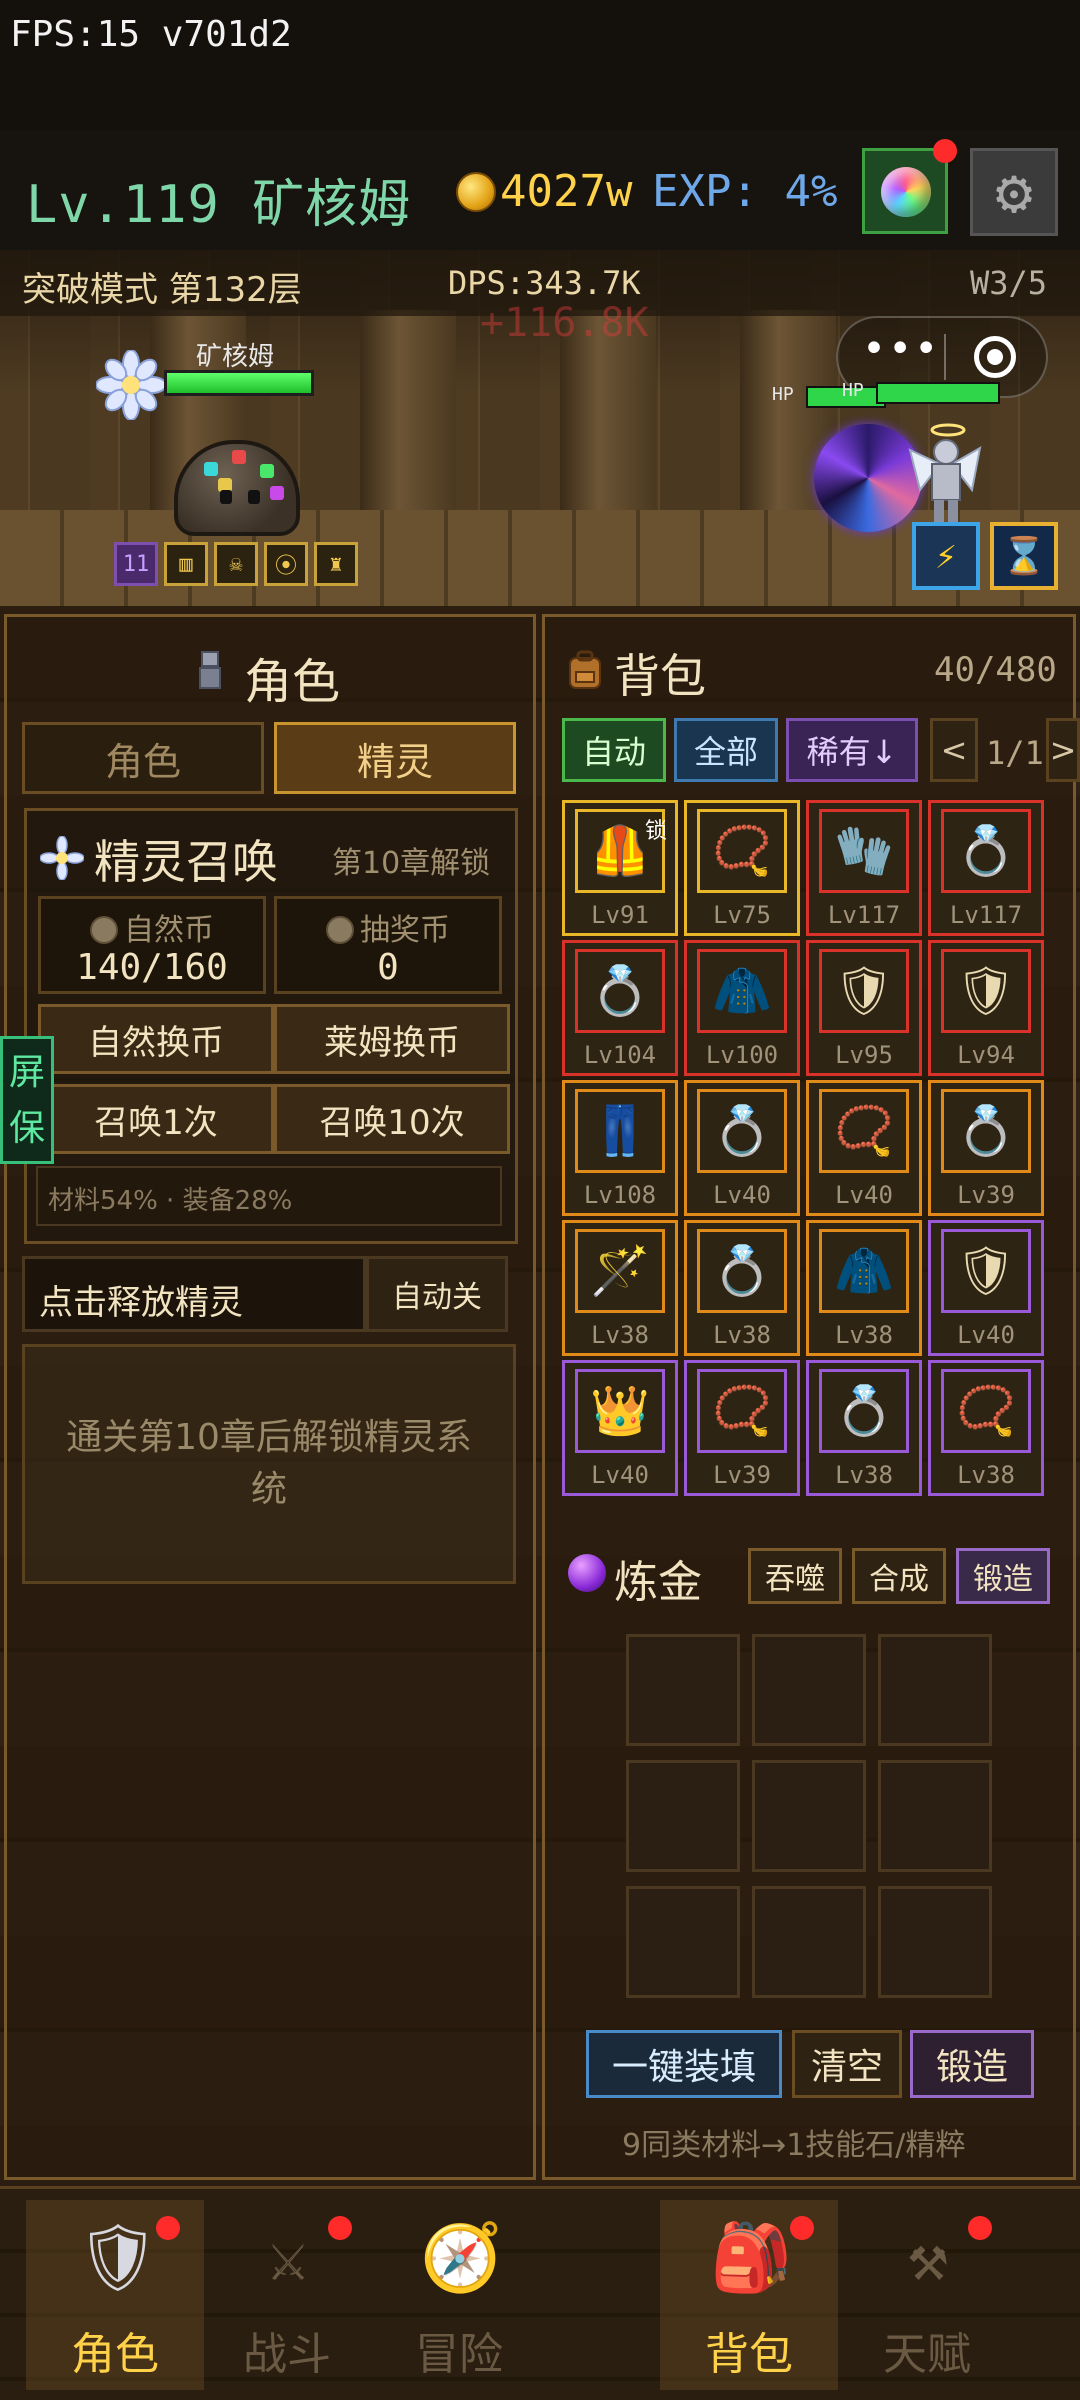  What do you see at coordinates (972, 2064) in the screenshot?
I see `forge-button: 锻造` at bounding box center [972, 2064].